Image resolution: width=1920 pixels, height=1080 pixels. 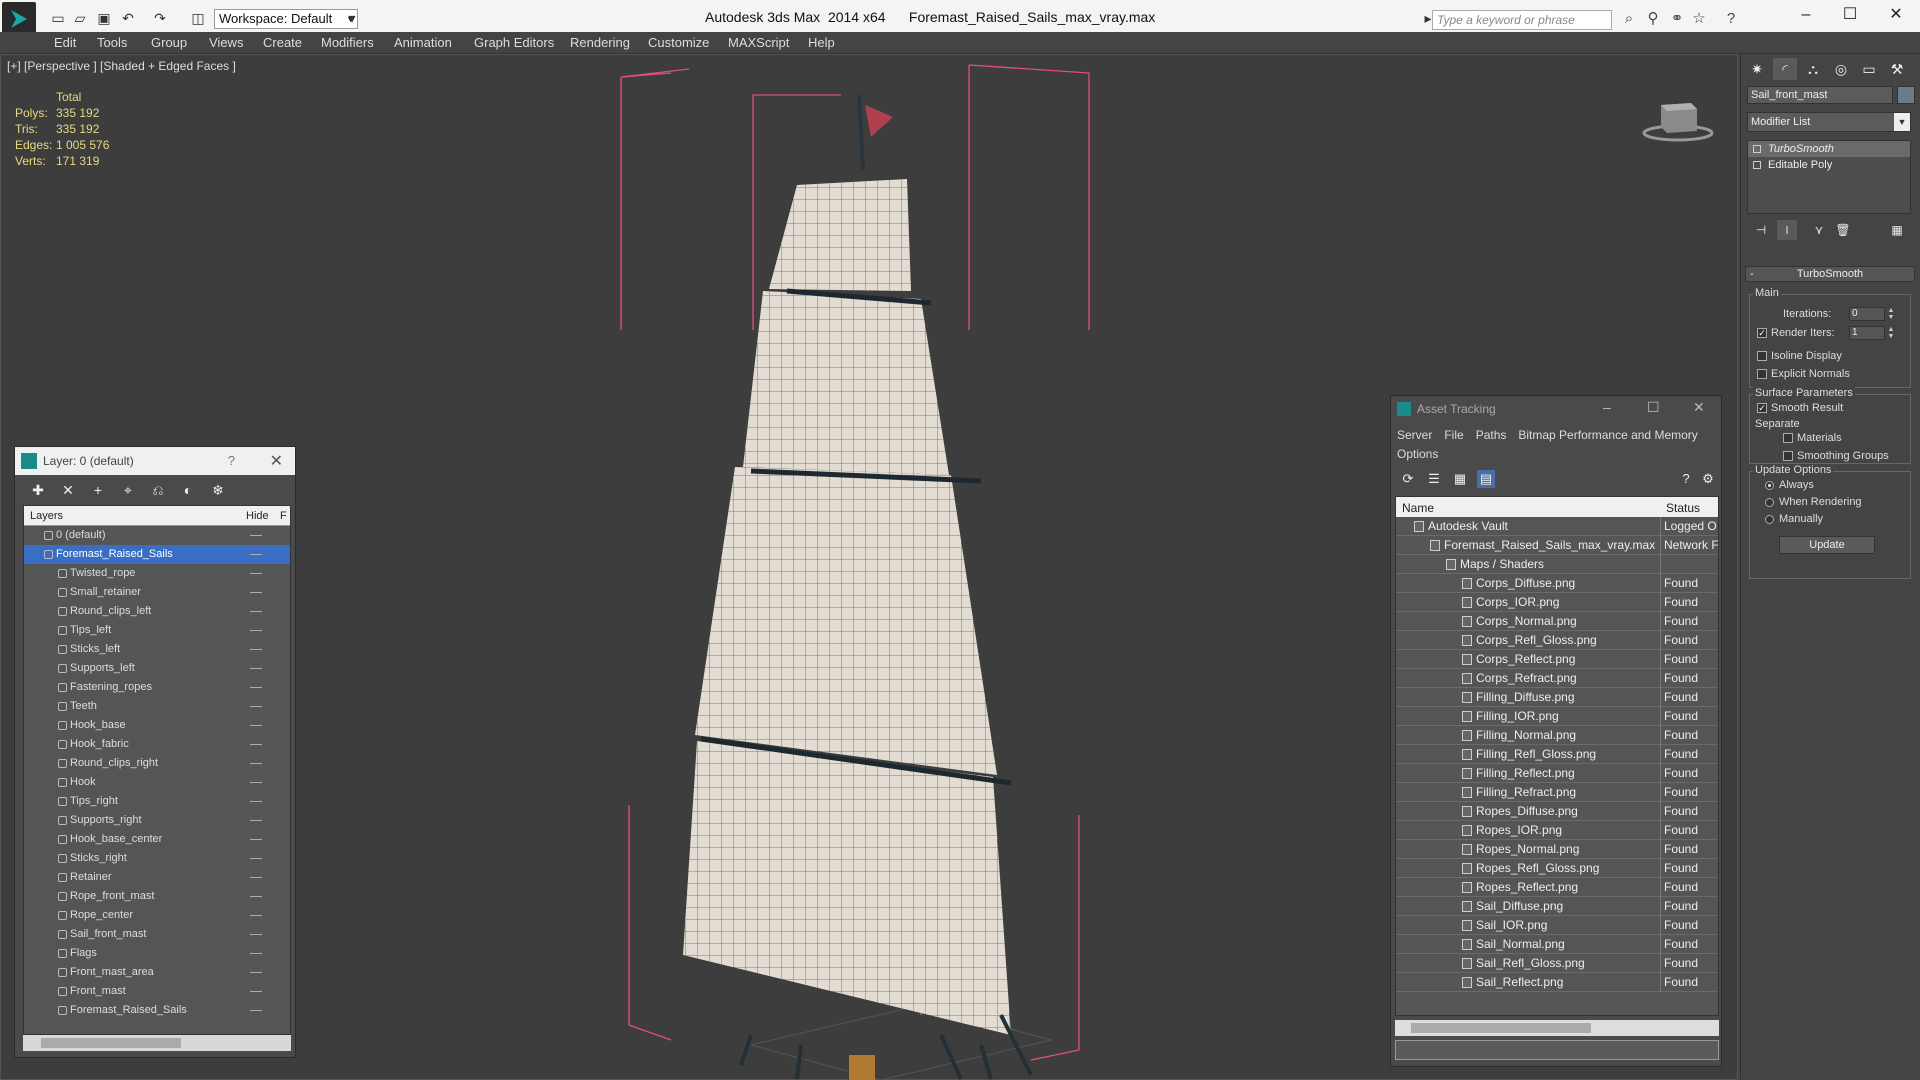 What do you see at coordinates (1557, 925) in the screenshot?
I see `asset-row: Sail_IOR.png Found` at bounding box center [1557, 925].